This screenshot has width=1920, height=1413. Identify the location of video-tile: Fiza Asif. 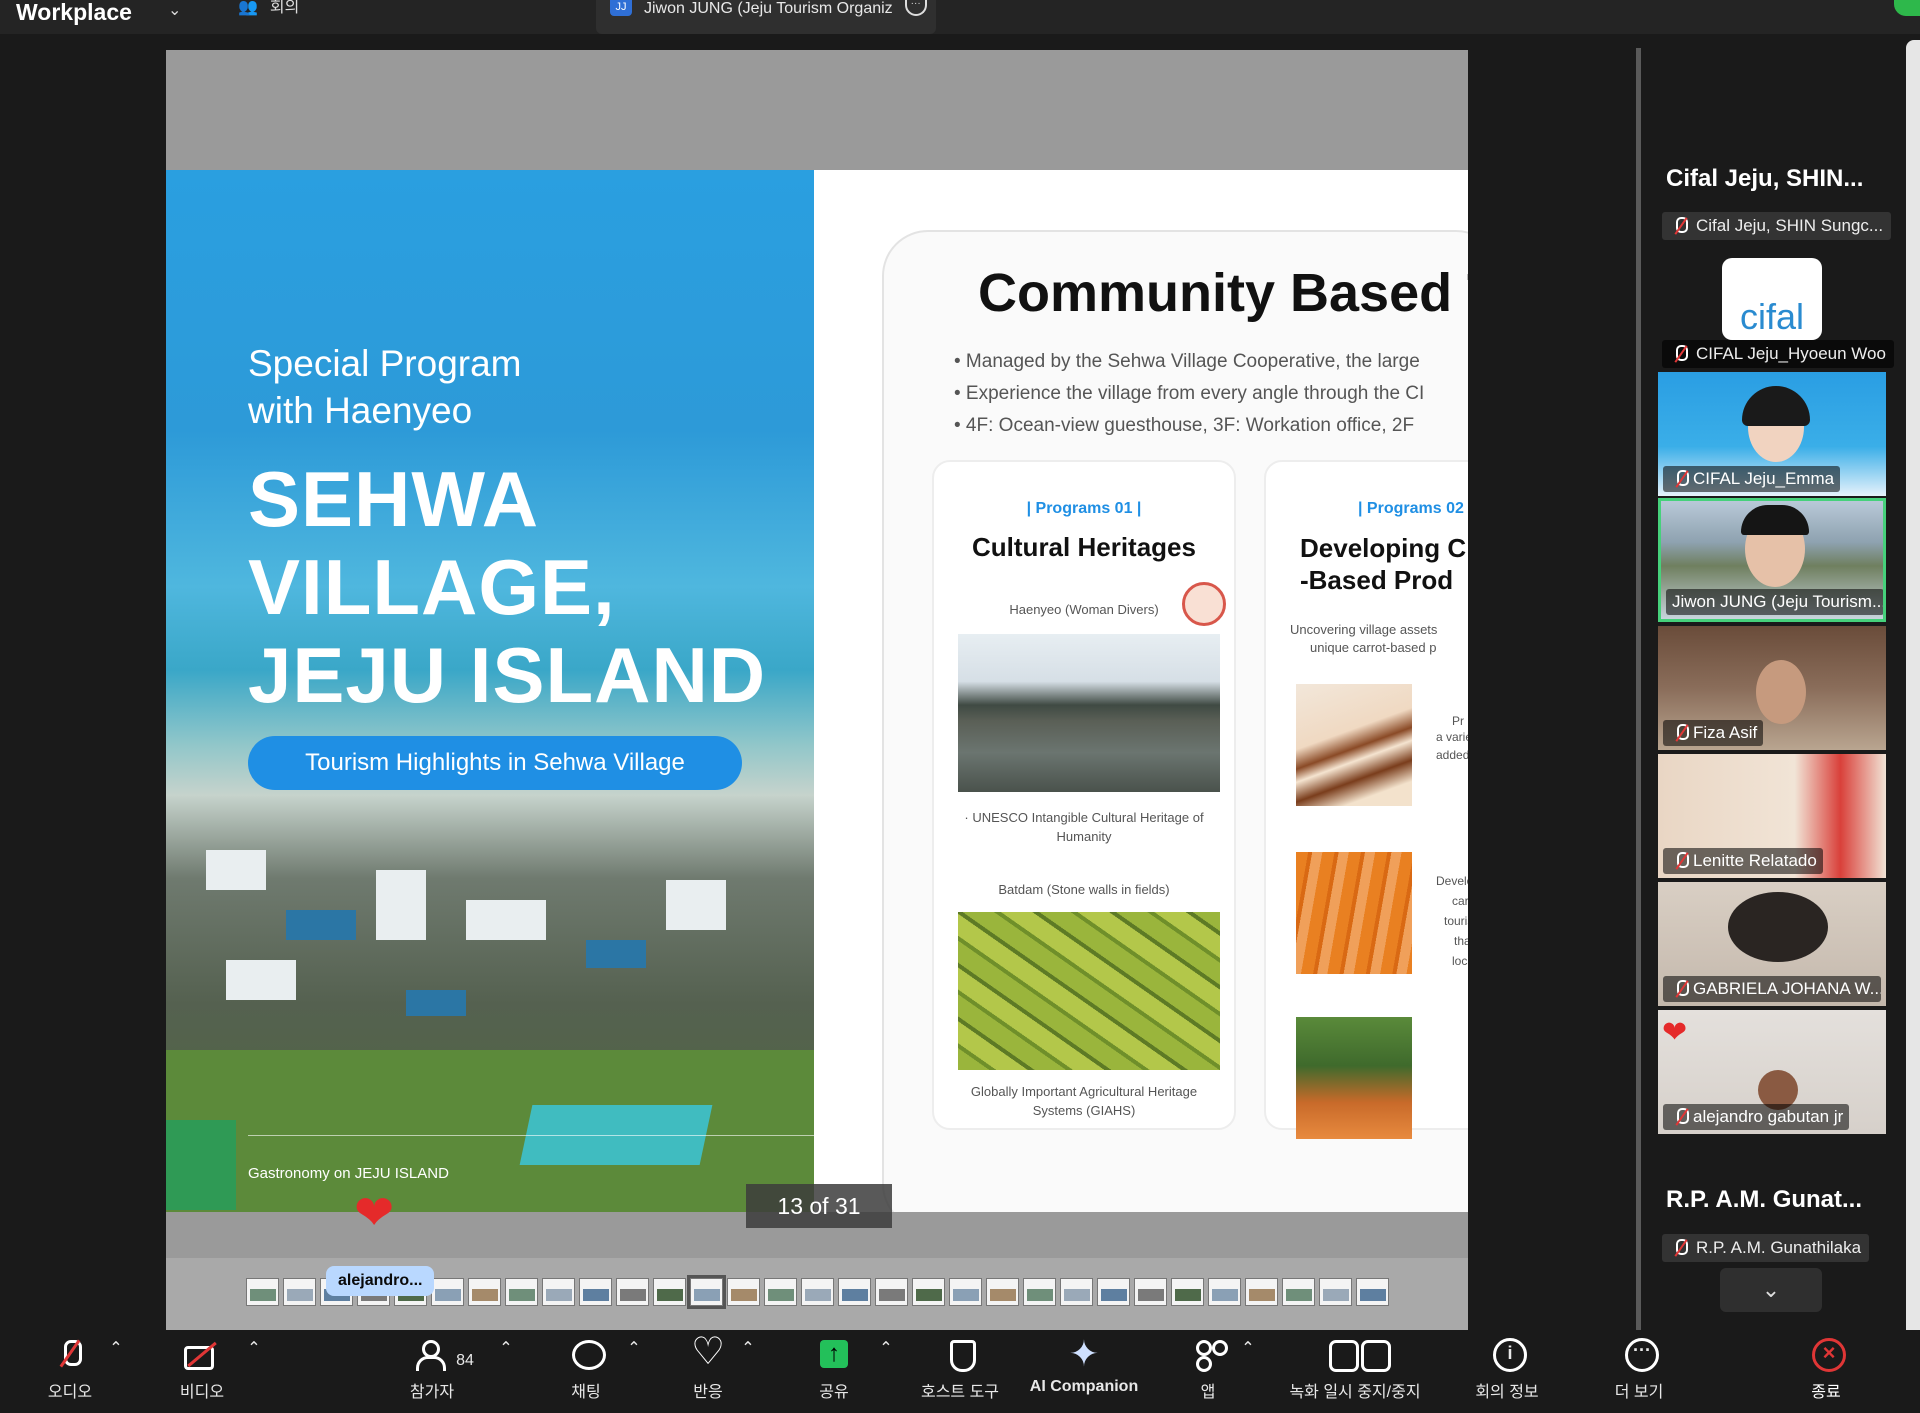
(1772, 688).